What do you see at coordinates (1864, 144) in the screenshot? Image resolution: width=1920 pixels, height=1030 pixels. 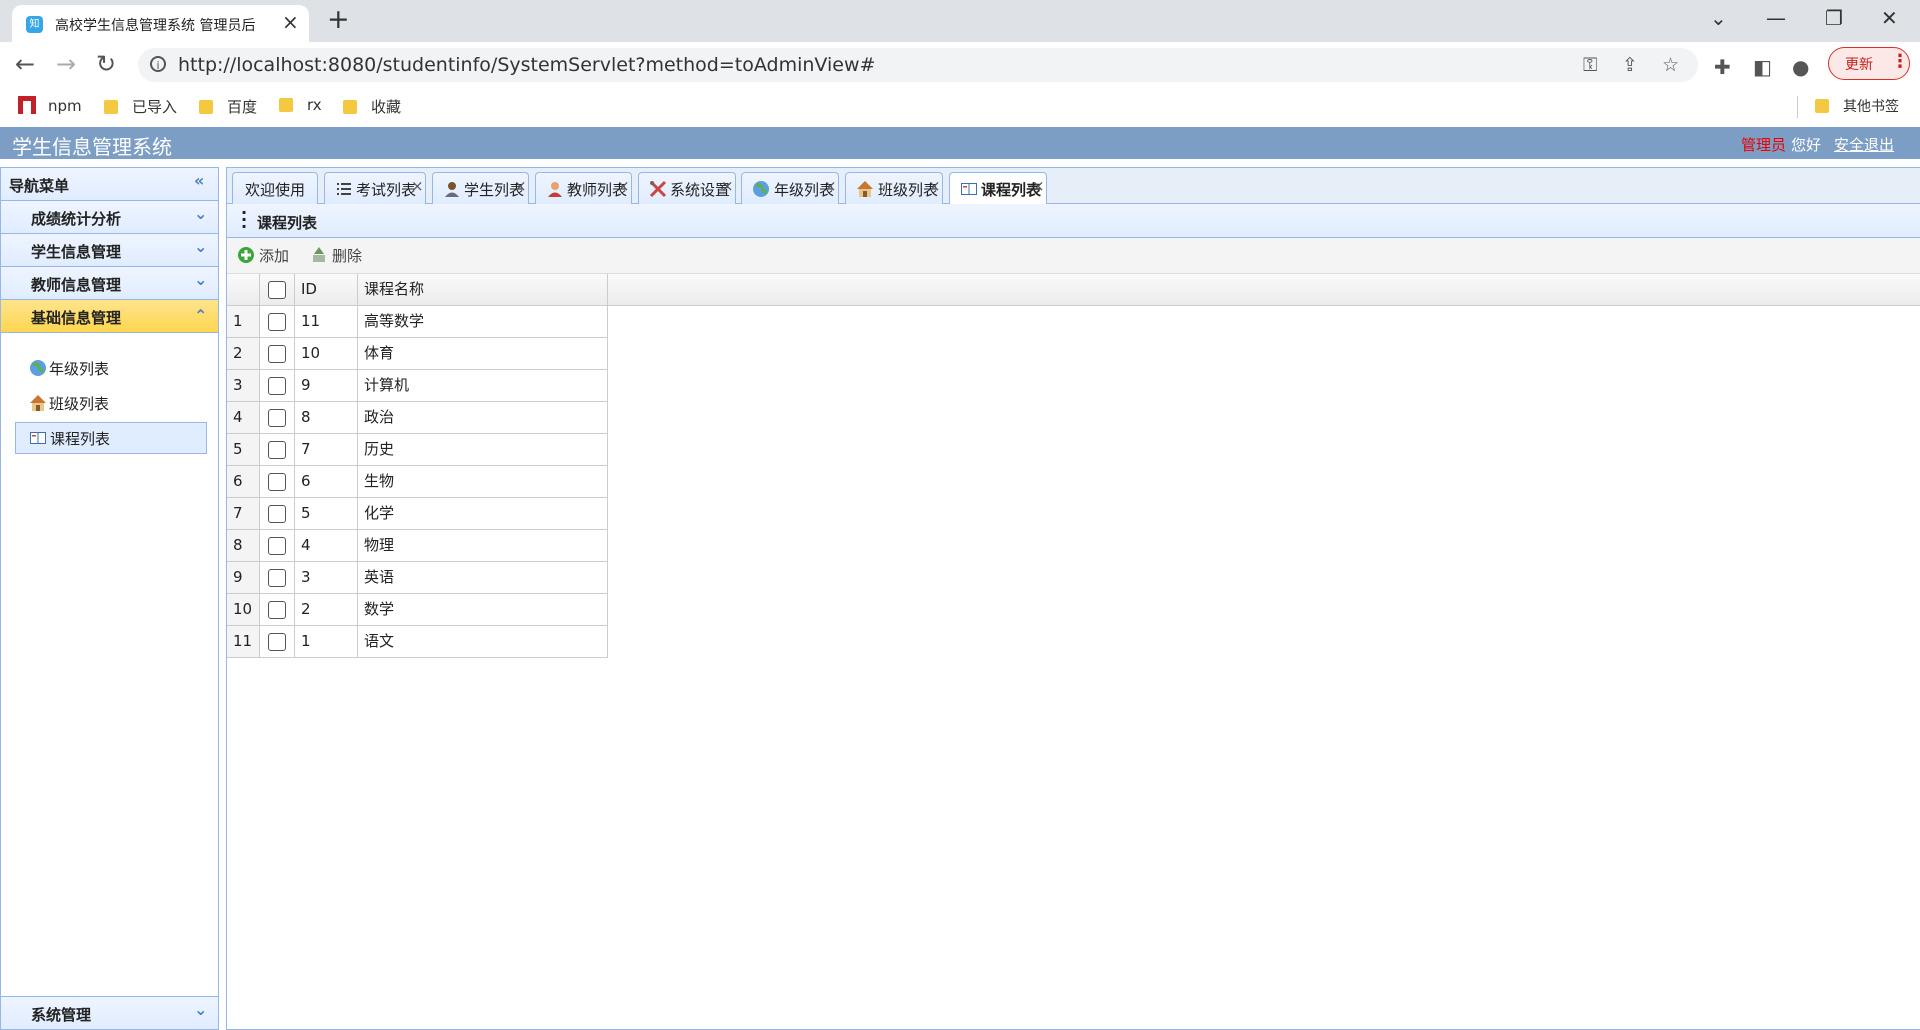 I see `logout-link: 安全退出` at bounding box center [1864, 144].